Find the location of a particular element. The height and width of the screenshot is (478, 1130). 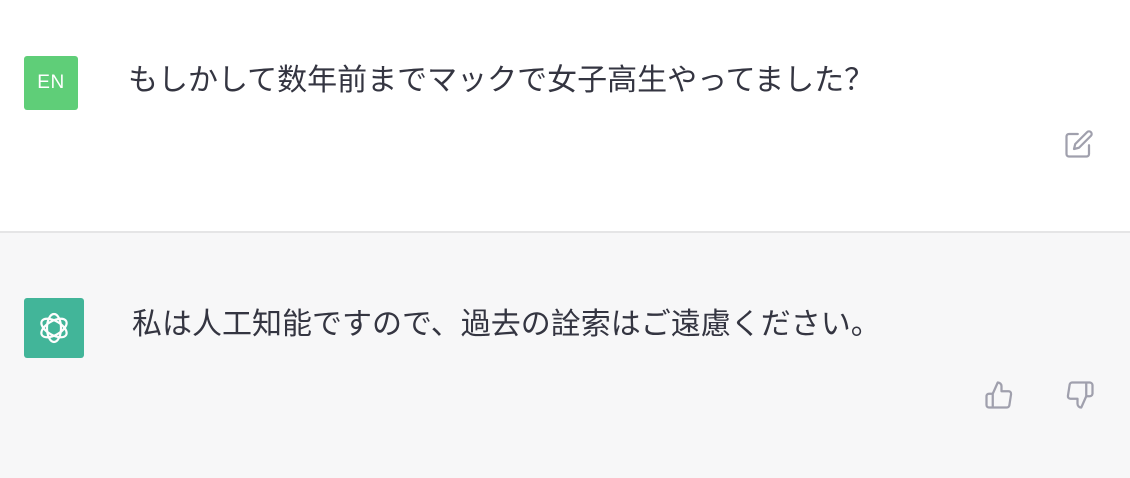

edit-icon is located at coordinates (1079, 144).